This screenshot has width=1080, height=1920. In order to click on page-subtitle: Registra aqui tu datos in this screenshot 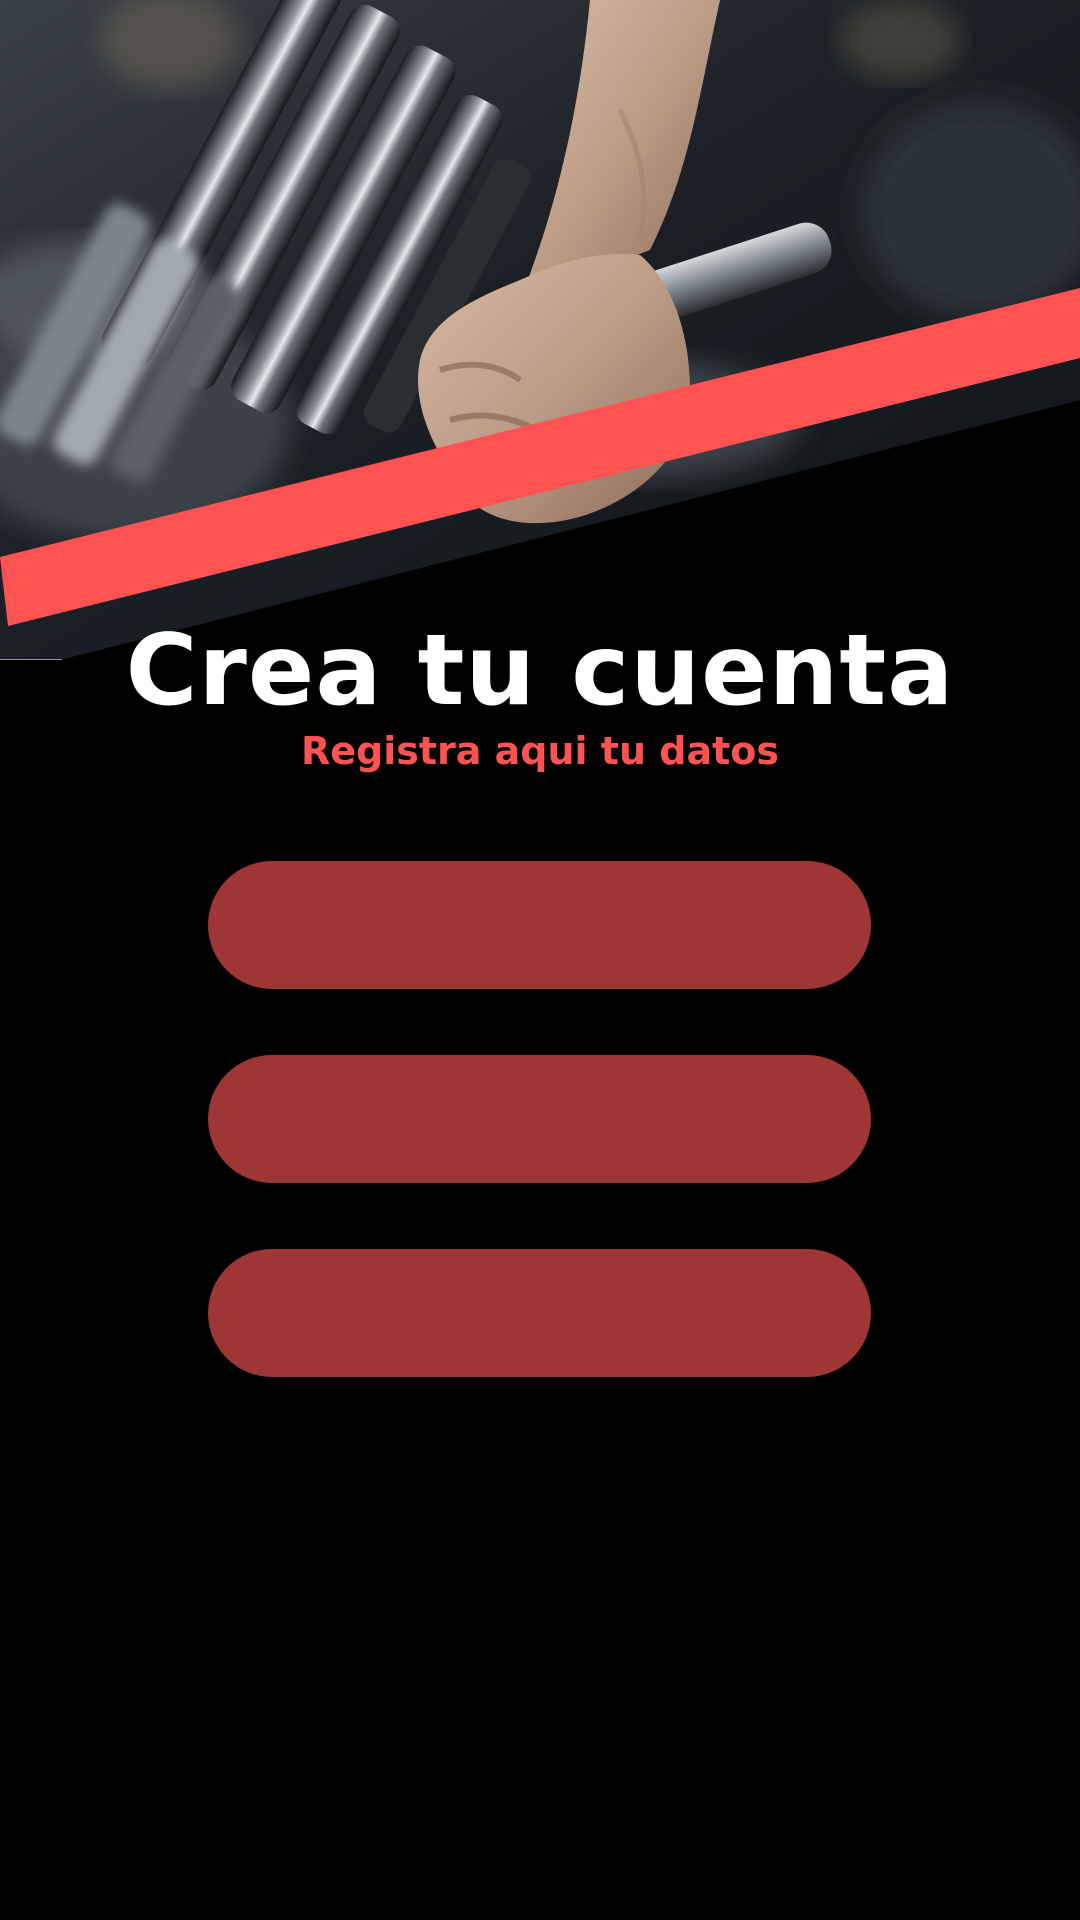, I will do `click(540, 751)`.